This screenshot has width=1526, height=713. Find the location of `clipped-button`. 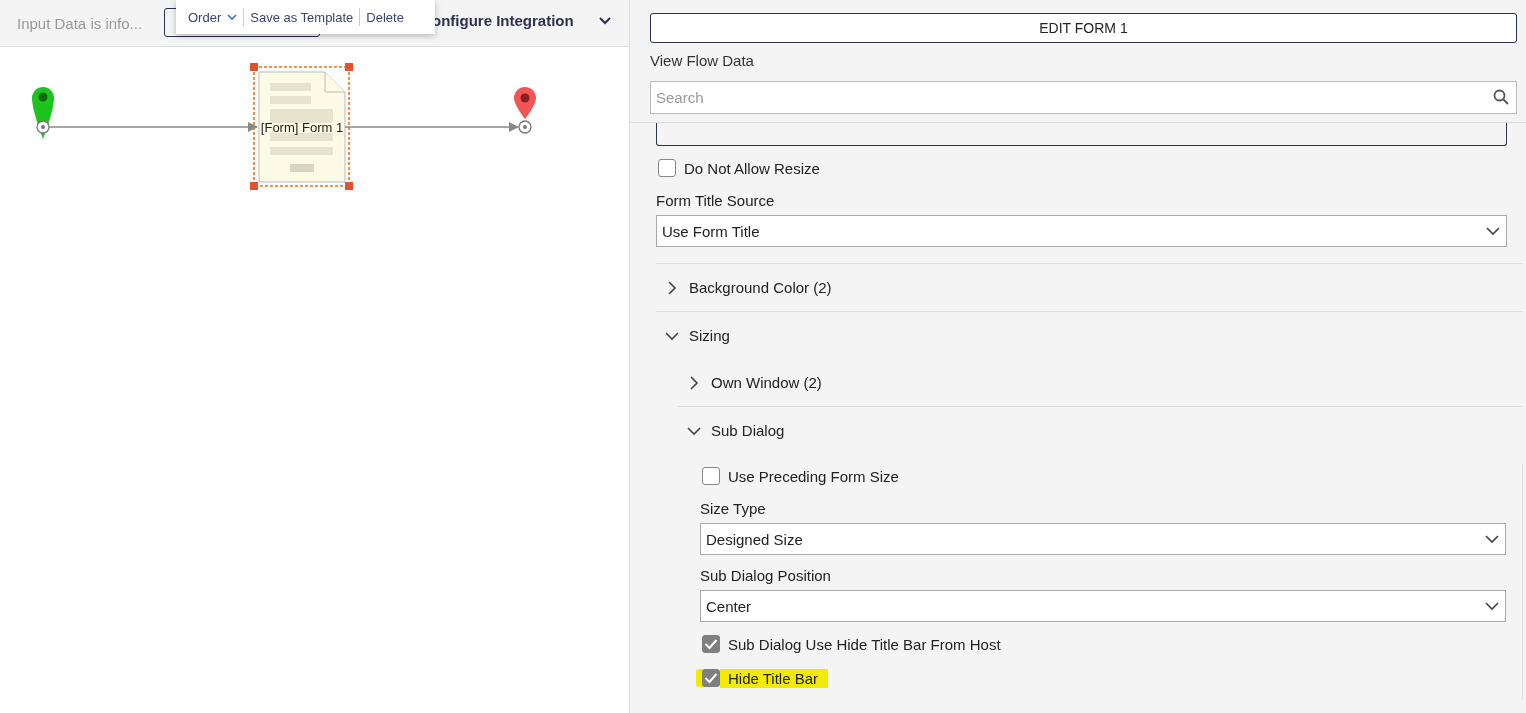

clipped-button is located at coordinates (1081, 134).